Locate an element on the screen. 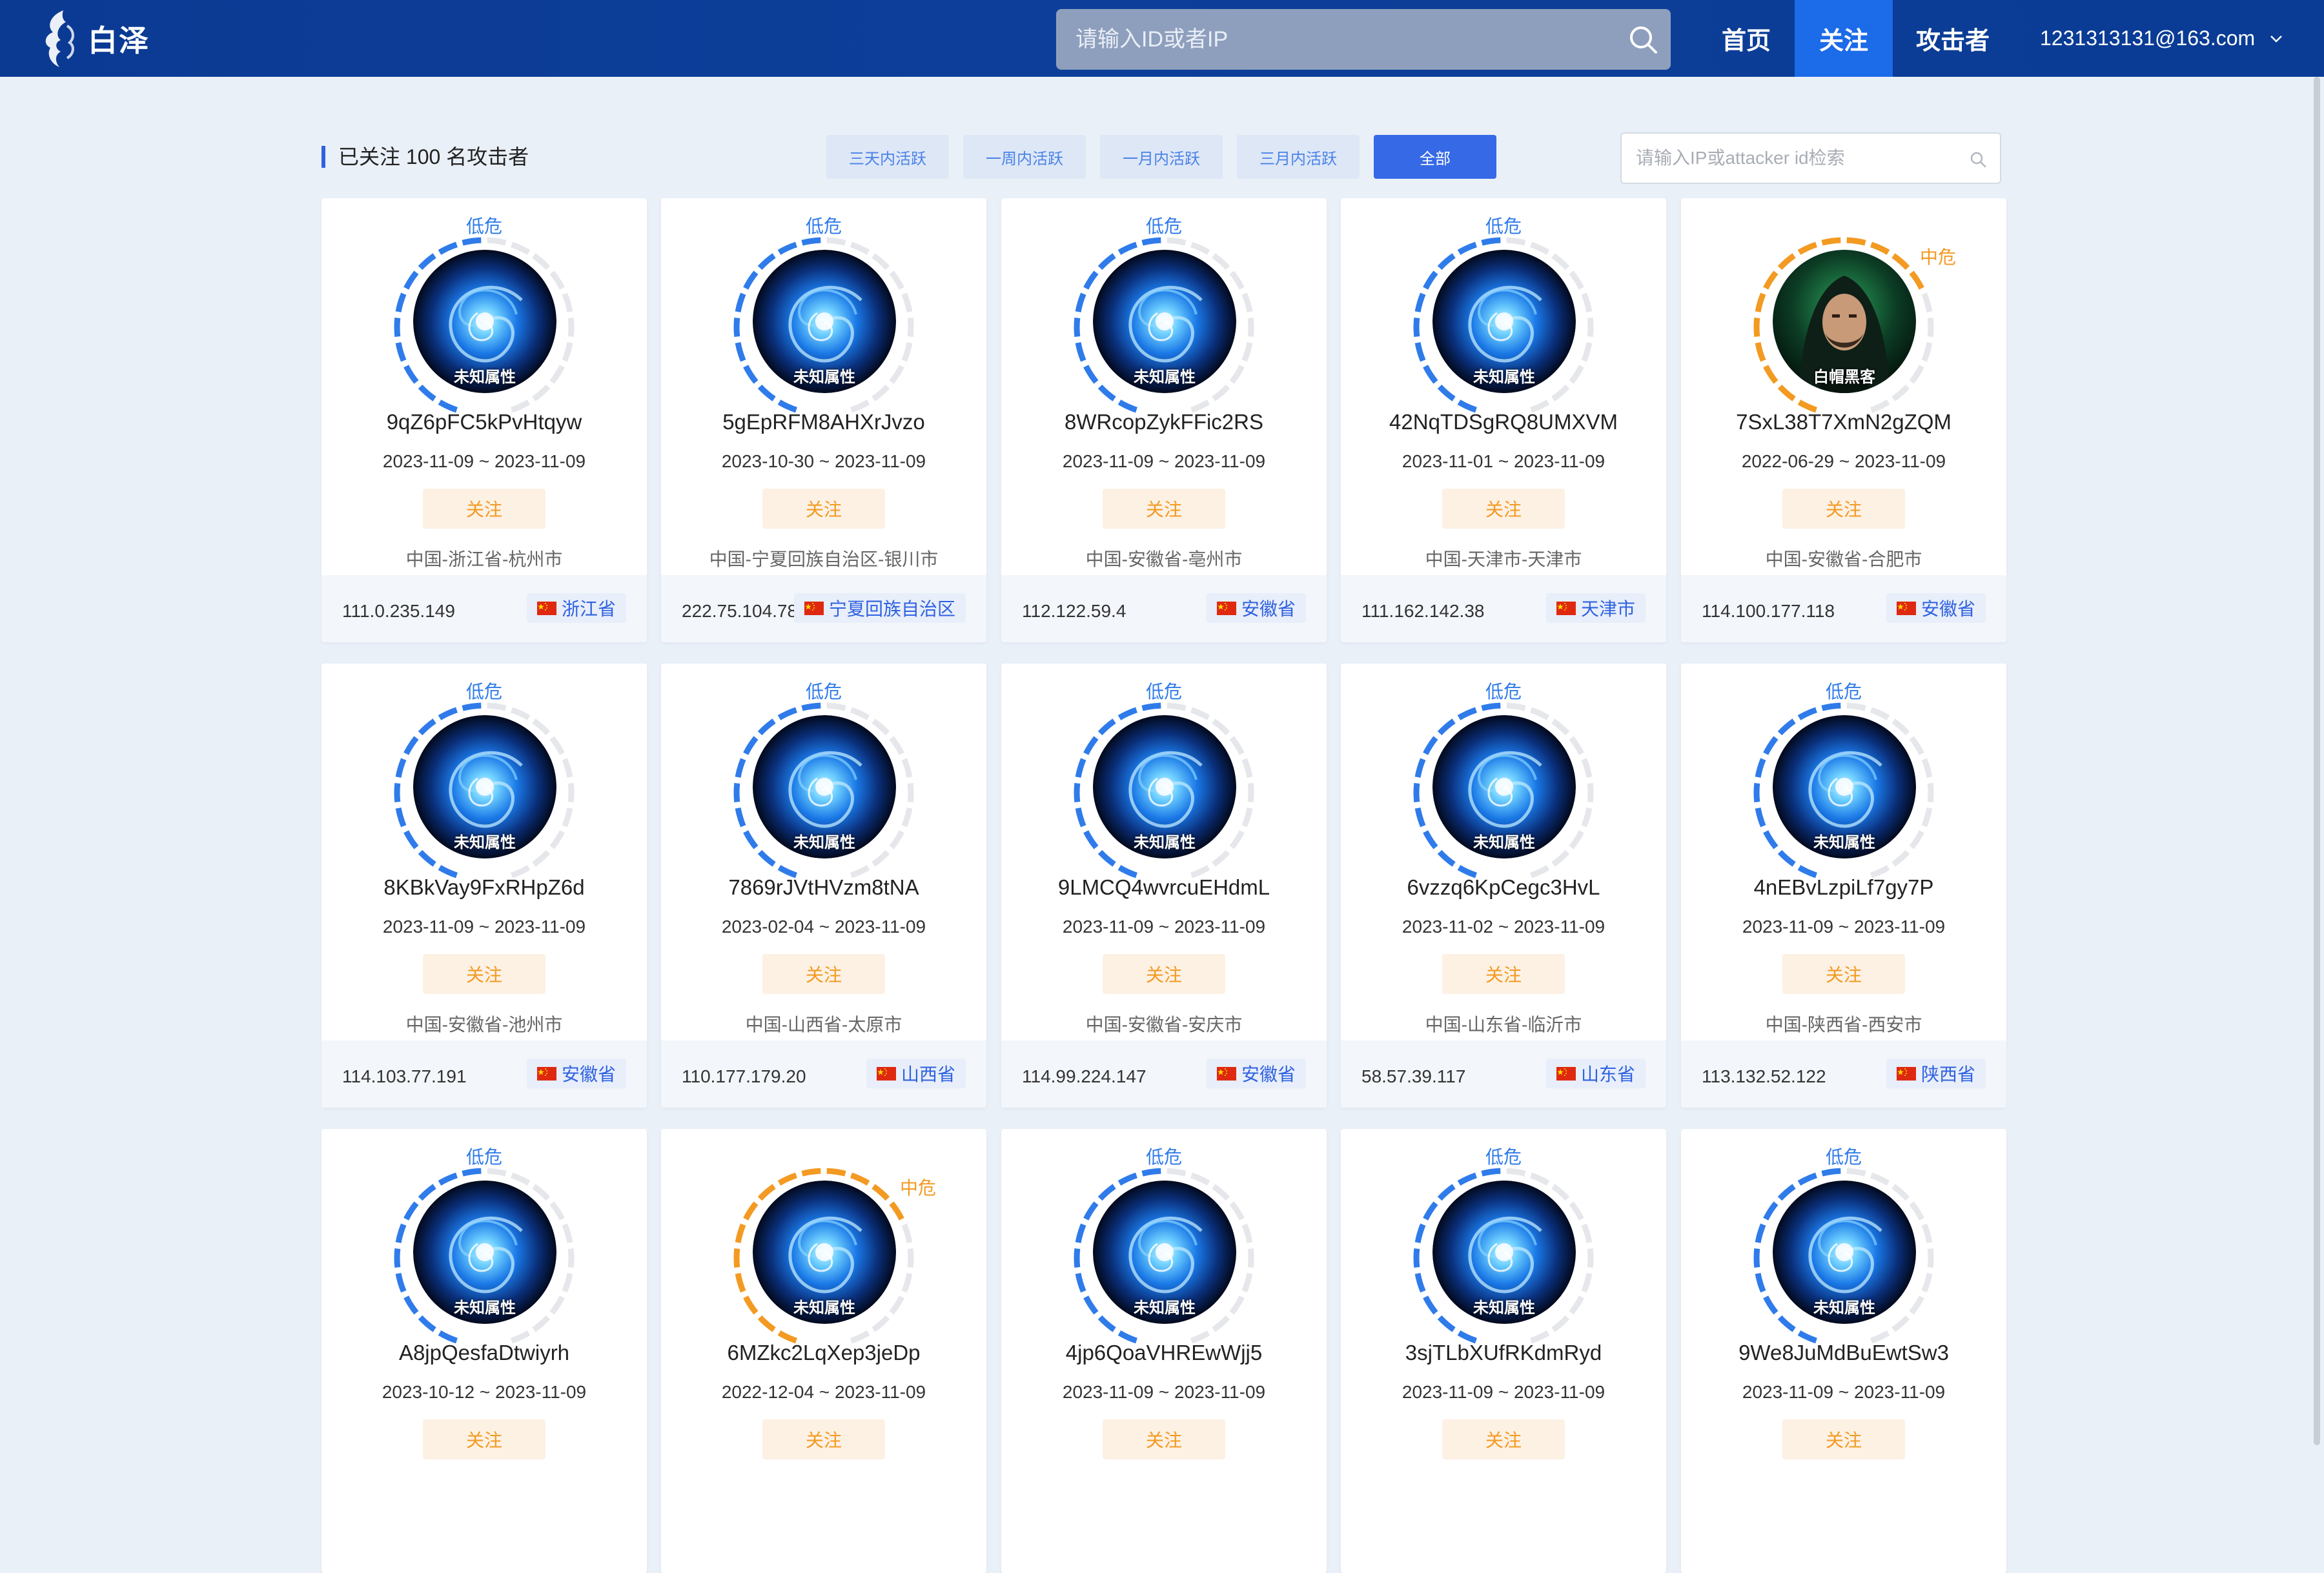 Image resolution: width=2324 pixels, height=1573 pixels. active-date-range: 2023-10-30 ~ 2023-11-09 is located at coordinates (823, 461).